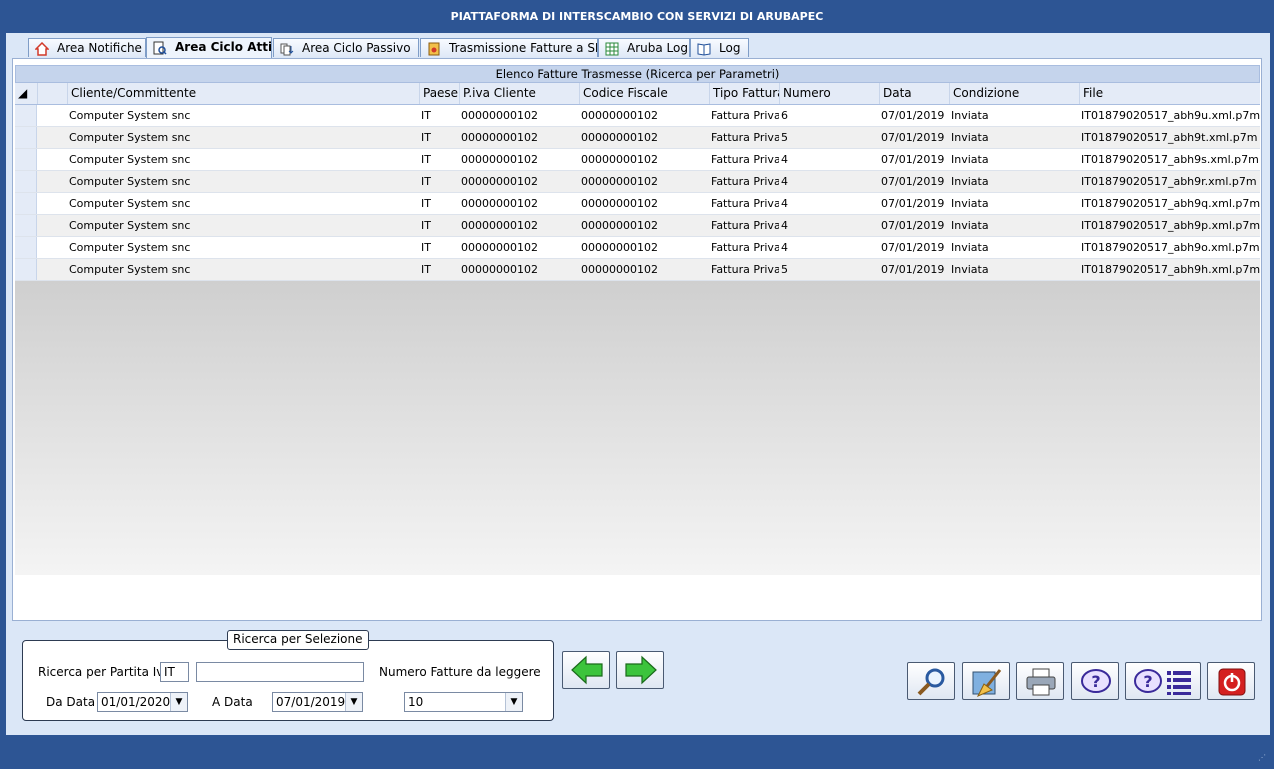  Describe the element at coordinates (638, 750) in the screenshot. I see `status-bar` at that location.